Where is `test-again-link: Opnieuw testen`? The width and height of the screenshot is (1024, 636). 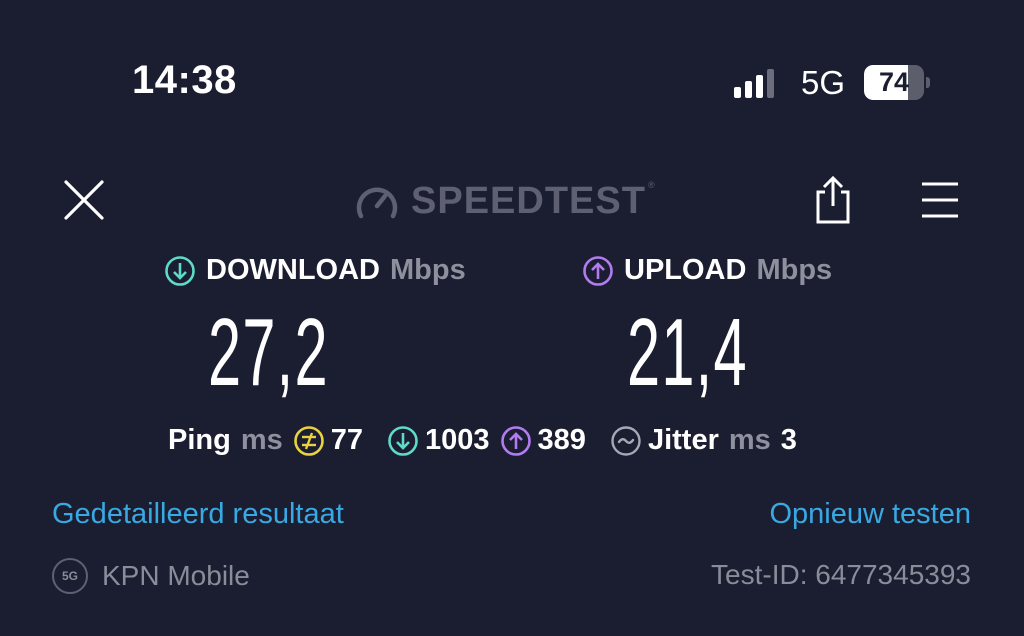
test-again-link: Opnieuw testen is located at coordinates (870, 514).